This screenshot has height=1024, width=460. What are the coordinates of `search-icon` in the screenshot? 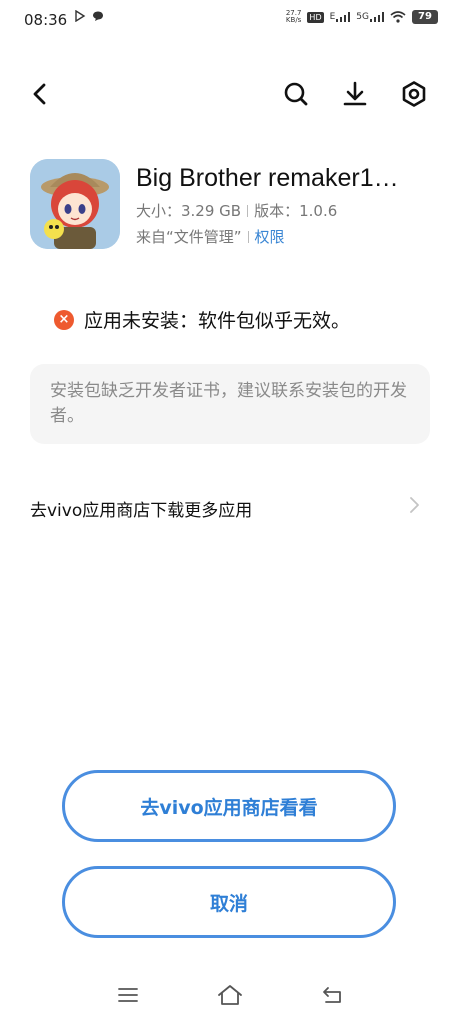 It's located at (296, 94).